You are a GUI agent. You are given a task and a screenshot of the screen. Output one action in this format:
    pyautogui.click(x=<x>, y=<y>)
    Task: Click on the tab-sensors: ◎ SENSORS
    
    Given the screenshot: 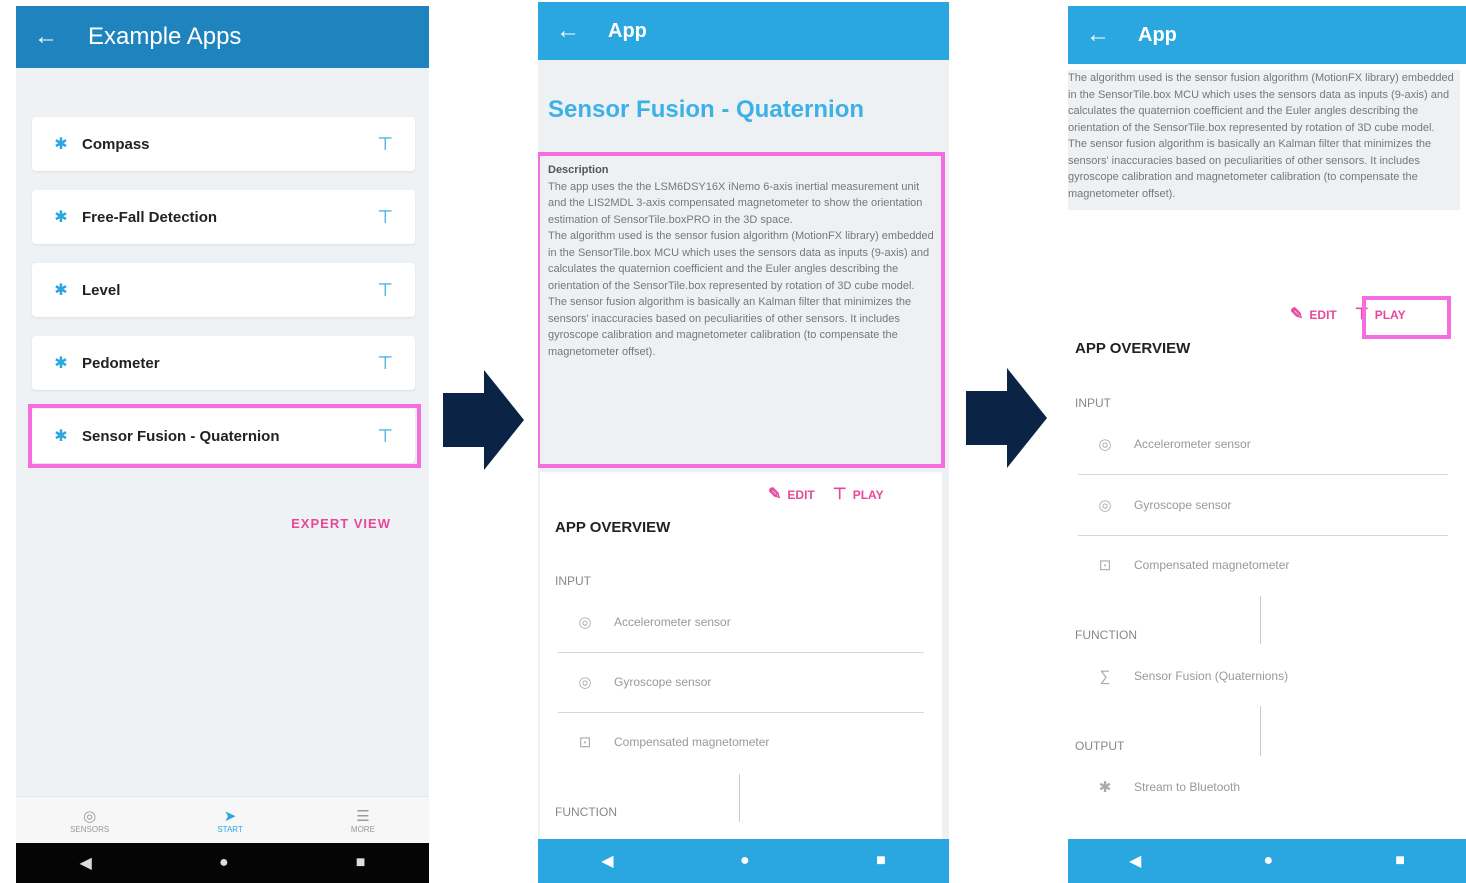 What is the action you would take?
    pyautogui.click(x=89, y=820)
    